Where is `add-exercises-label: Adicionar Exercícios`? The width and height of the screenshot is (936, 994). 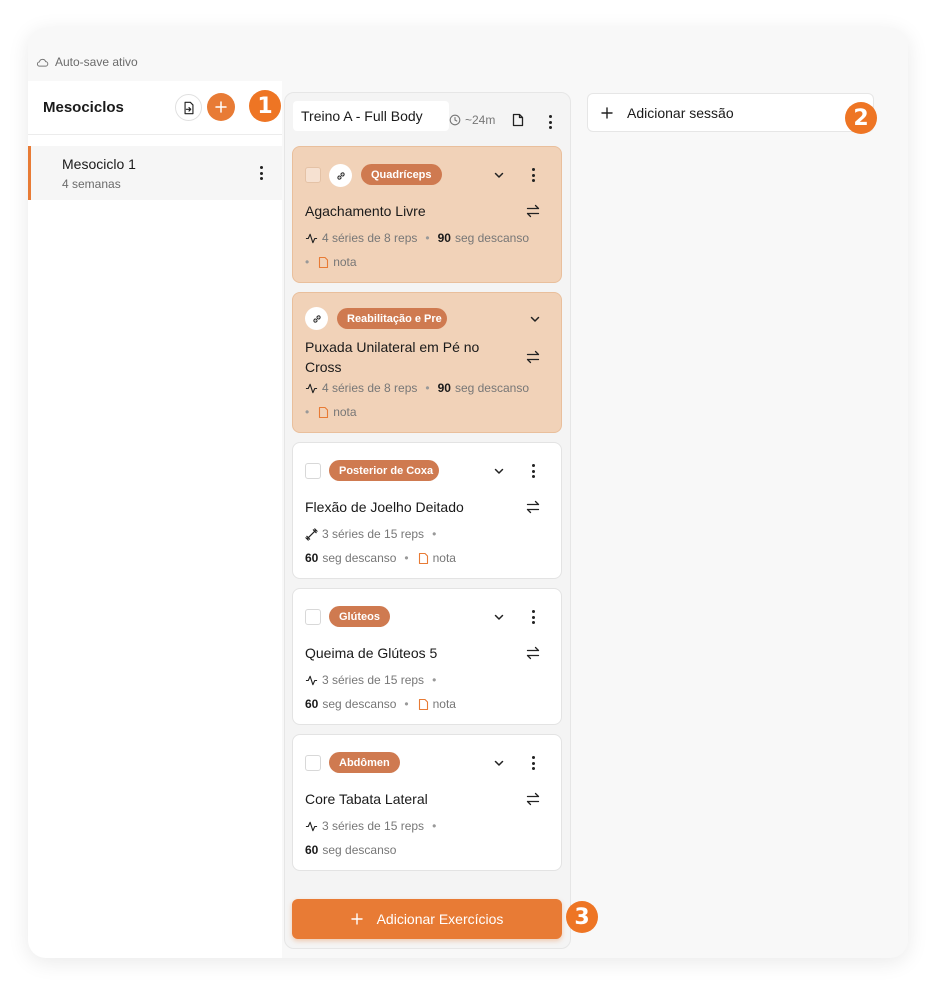
add-exercises-label: Adicionar Exercícios is located at coordinates (440, 919).